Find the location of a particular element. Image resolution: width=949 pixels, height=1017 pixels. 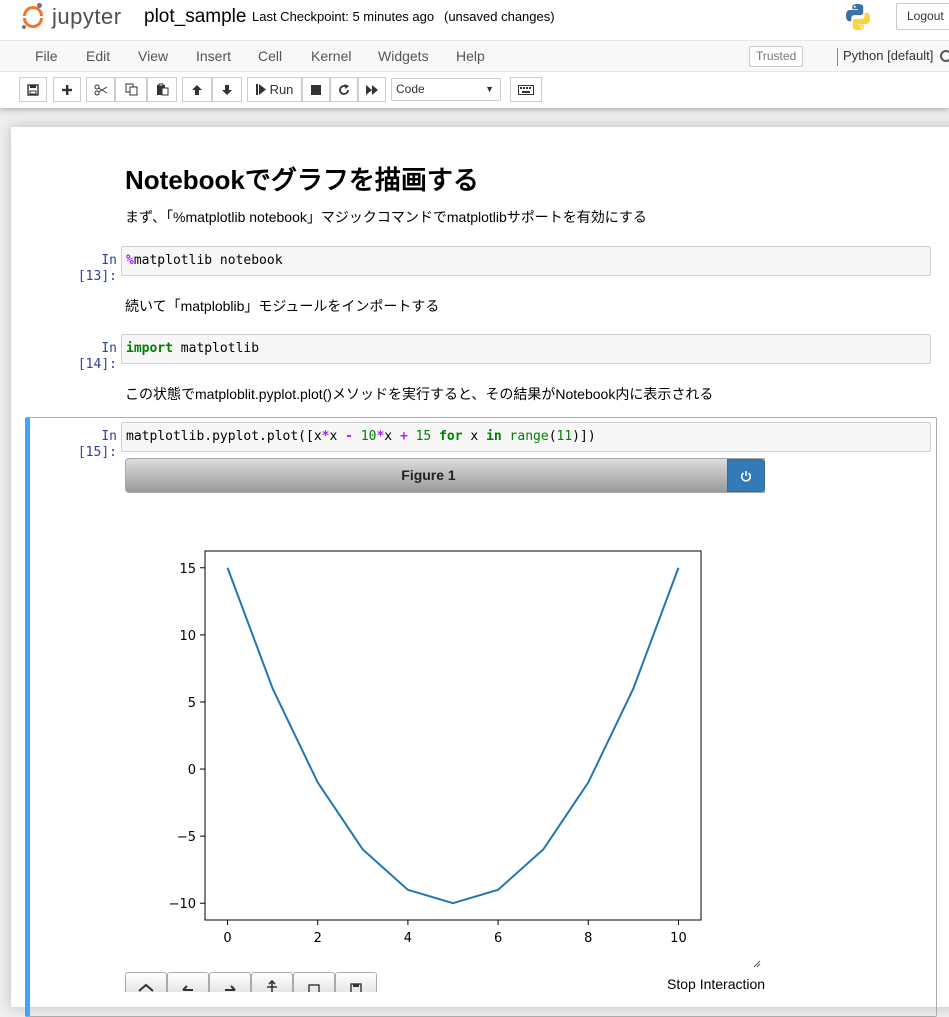

move-up-button is located at coordinates (197, 89).